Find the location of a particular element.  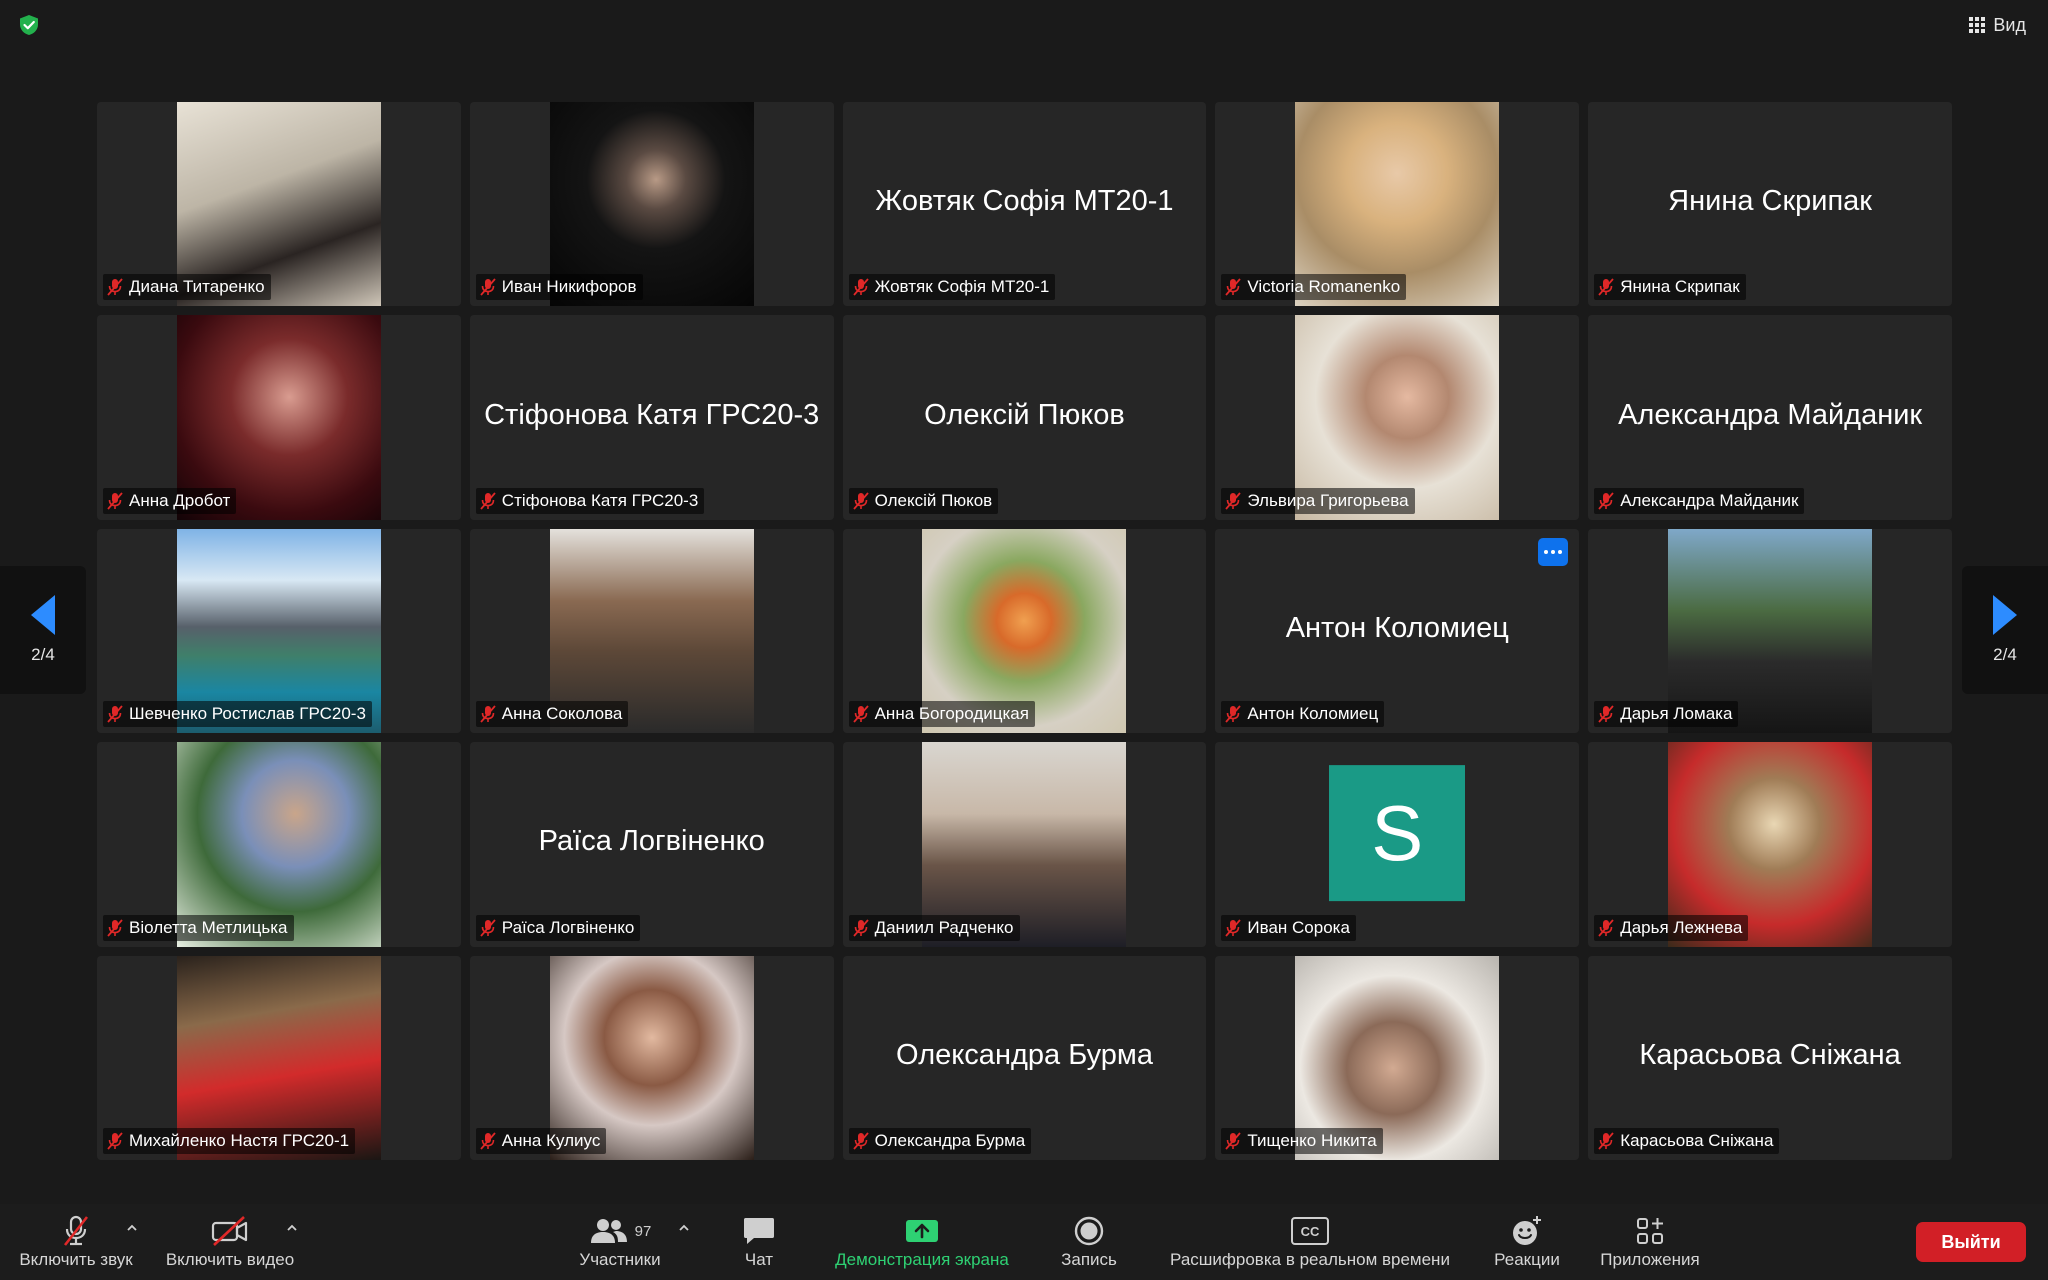

live-transcript-button: CC Расшифровка в реальном времени is located at coordinates (1310, 1242).